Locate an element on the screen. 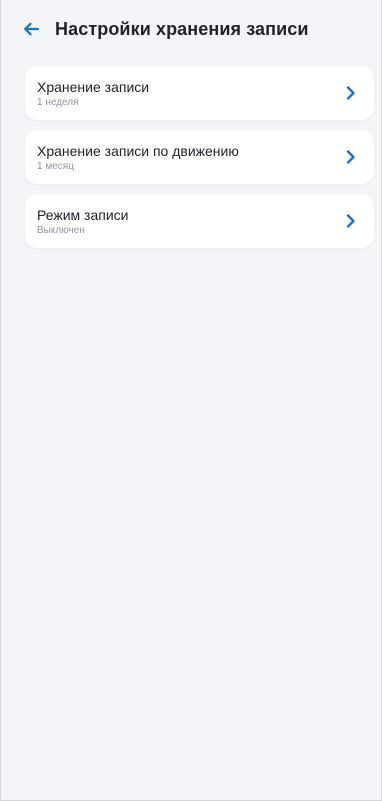 The image size is (382, 801). motion-storage-duration-title: Хранение записи по движению is located at coordinates (138, 150).